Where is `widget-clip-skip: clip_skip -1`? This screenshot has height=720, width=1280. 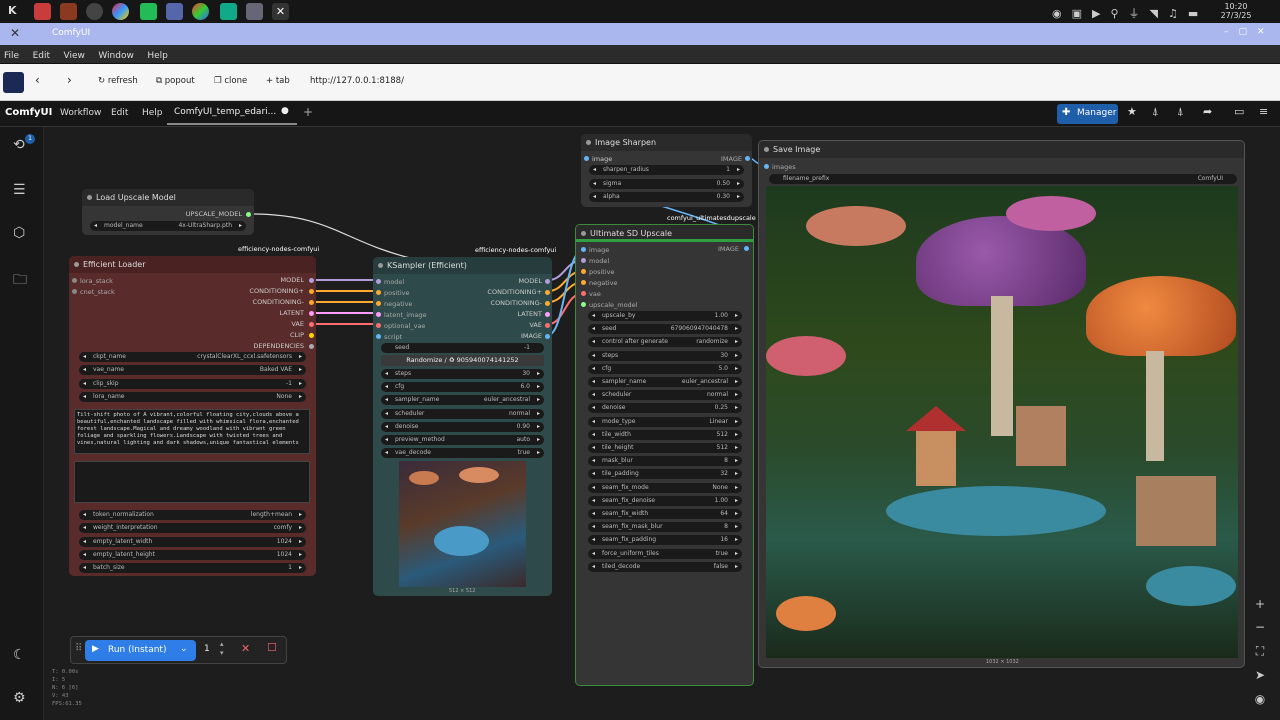
widget-clip-skip: clip_skip -1 is located at coordinates (192, 383).